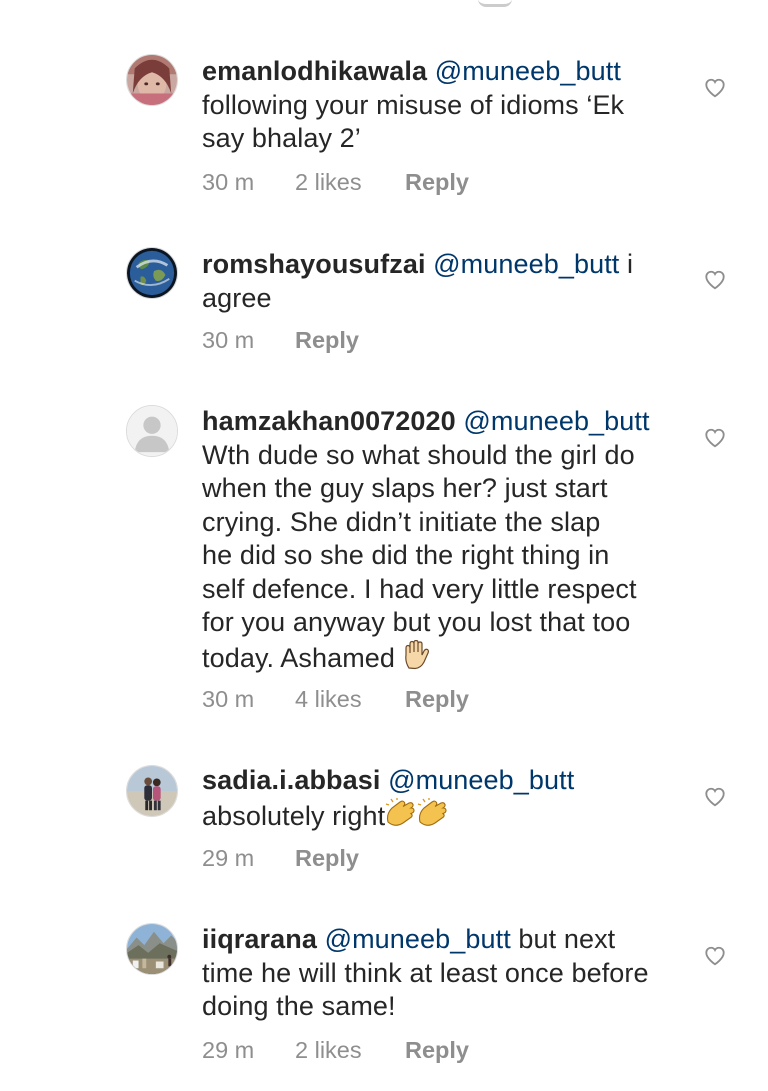  Describe the element at coordinates (237, 297) in the screenshot. I see `comment-line: agree` at that location.